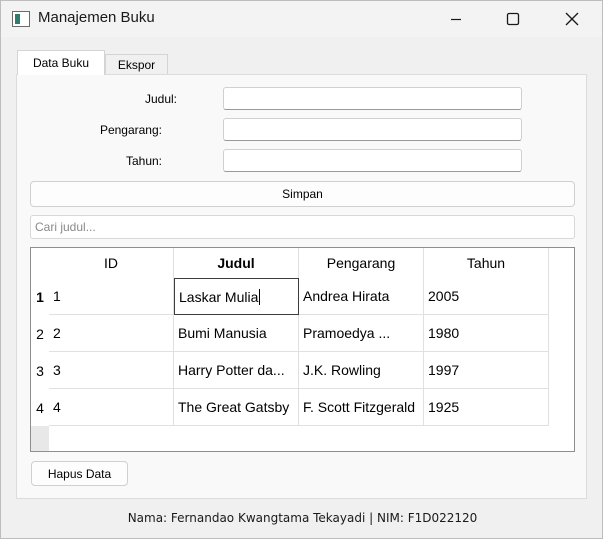 The width and height of the screenshot is (603, 539). Describe the element at coordinates (361, 370) in the screenshot. I see `table-cell-pengarang: J.K. Rowling` at that location.